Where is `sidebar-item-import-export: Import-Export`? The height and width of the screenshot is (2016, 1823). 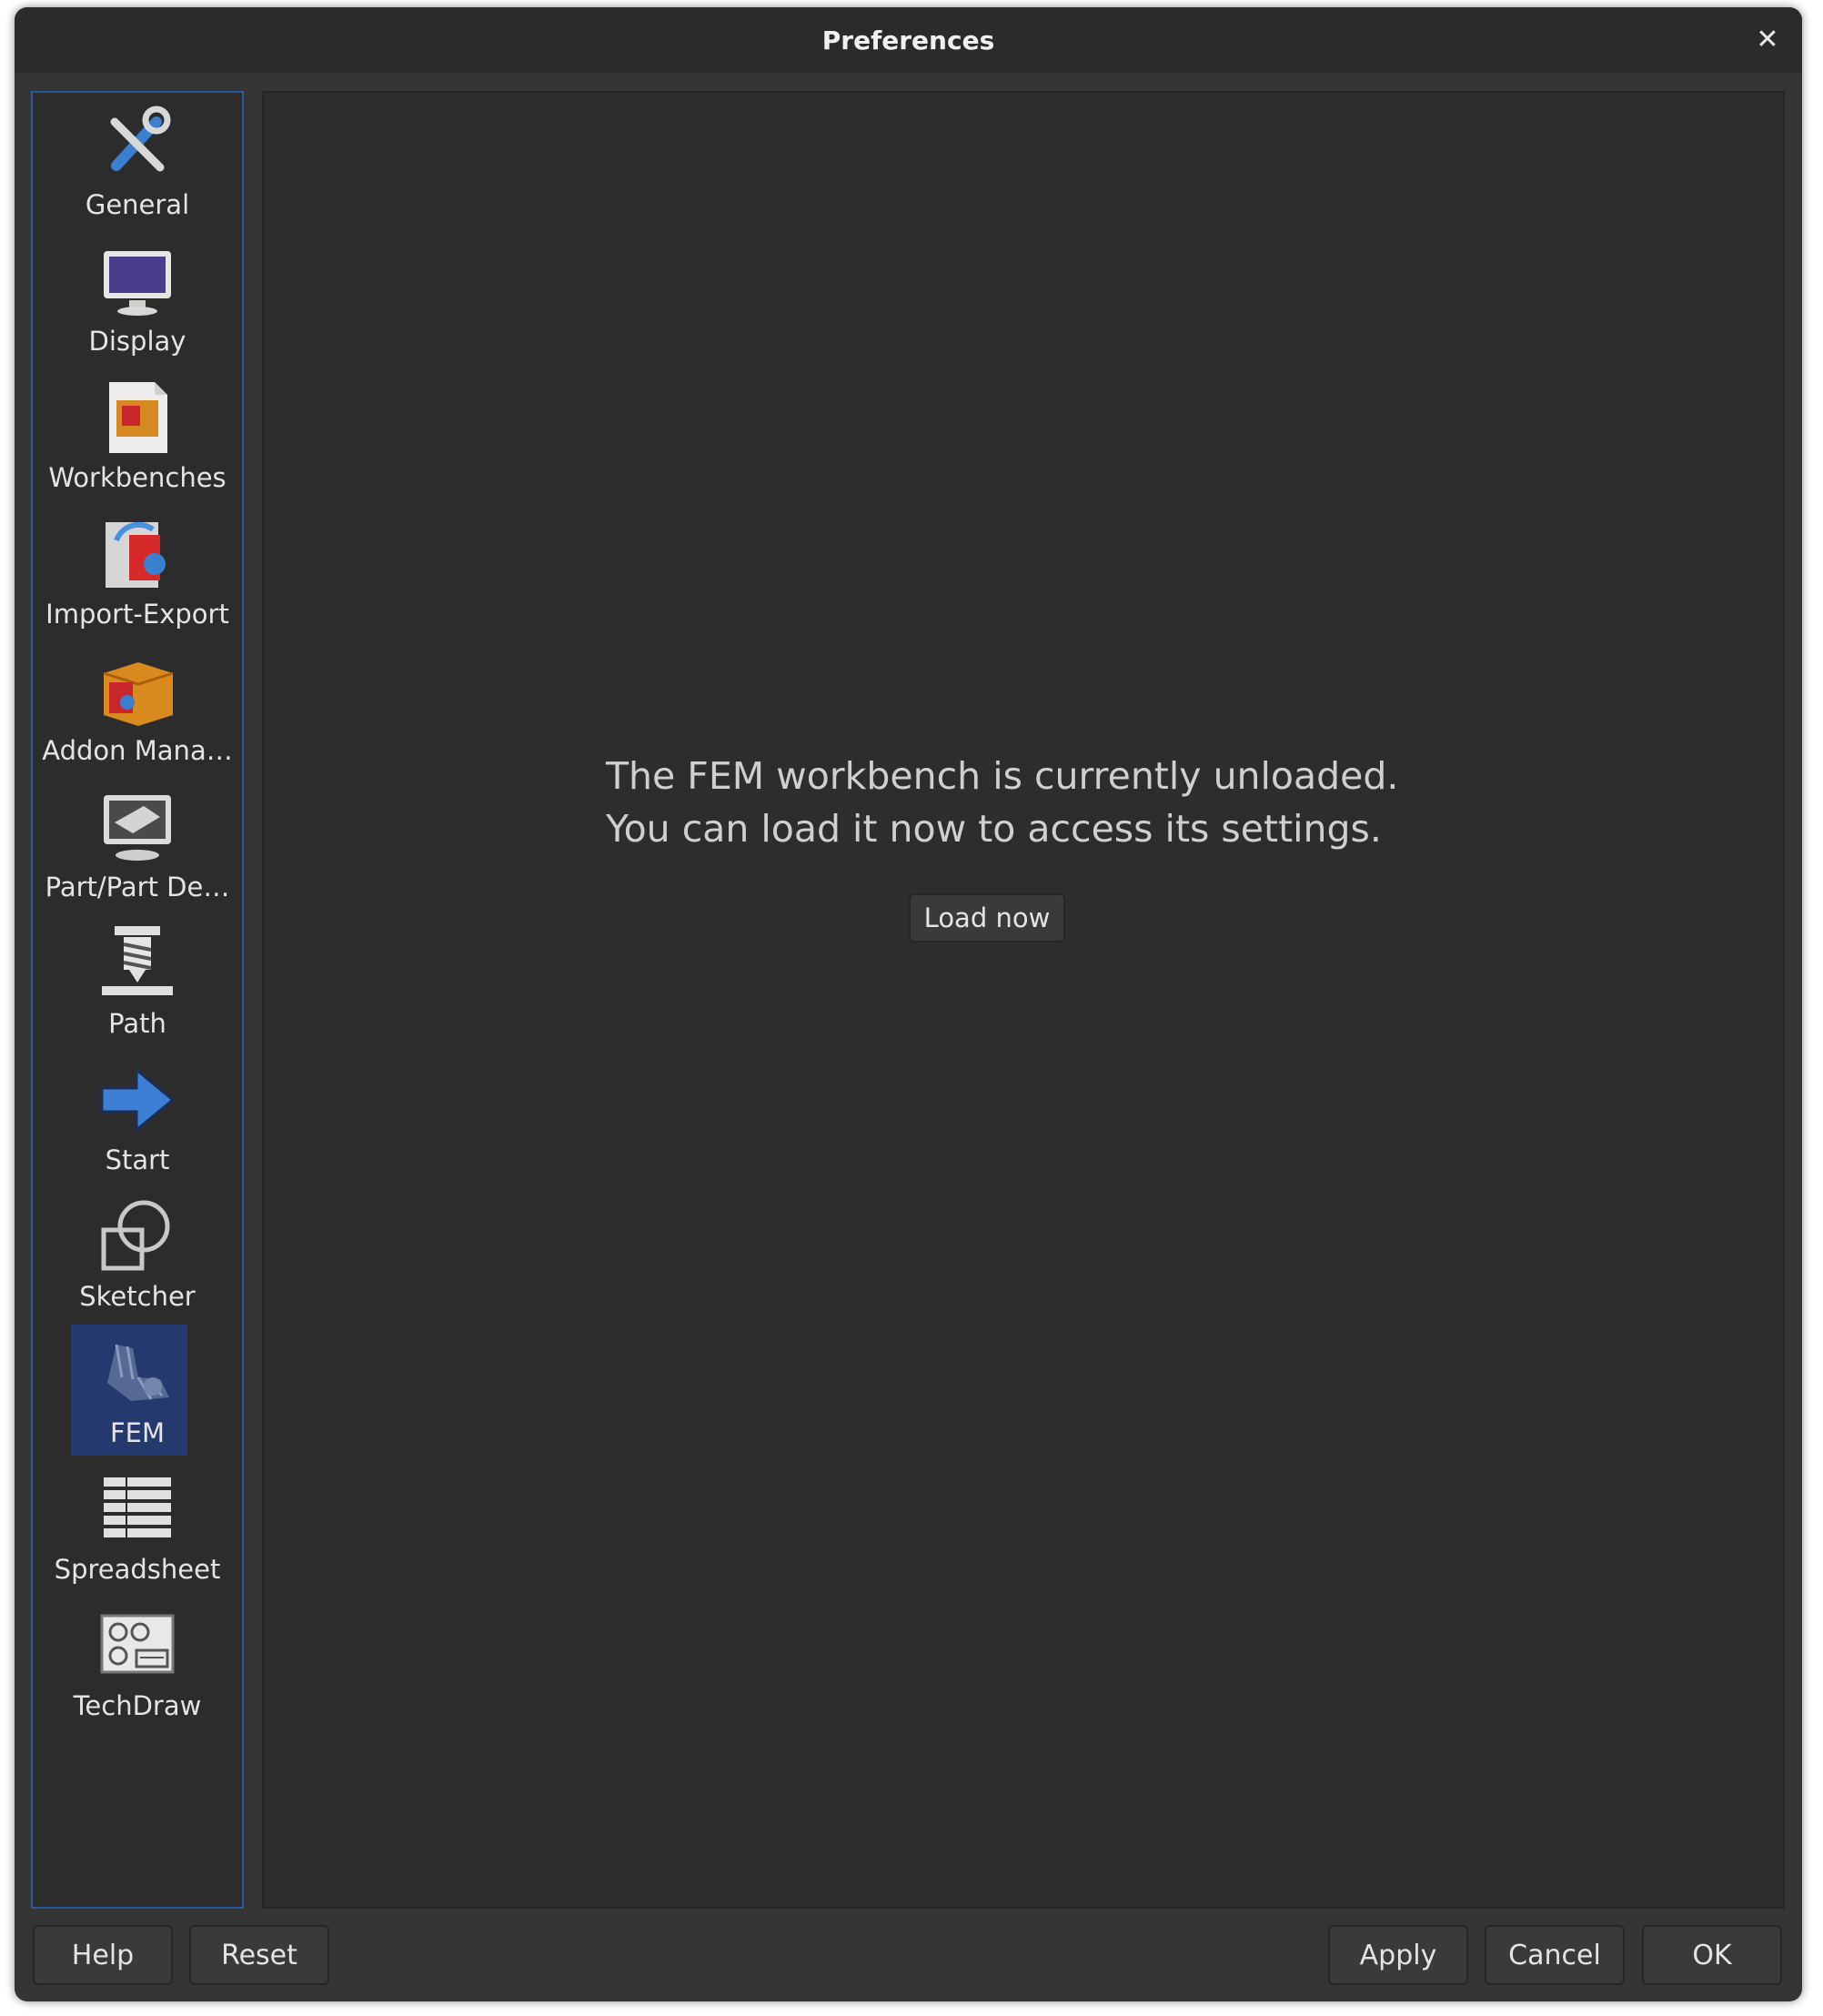
sidebar-item-import-export: Import-Export is located at coordinates (137, 572).